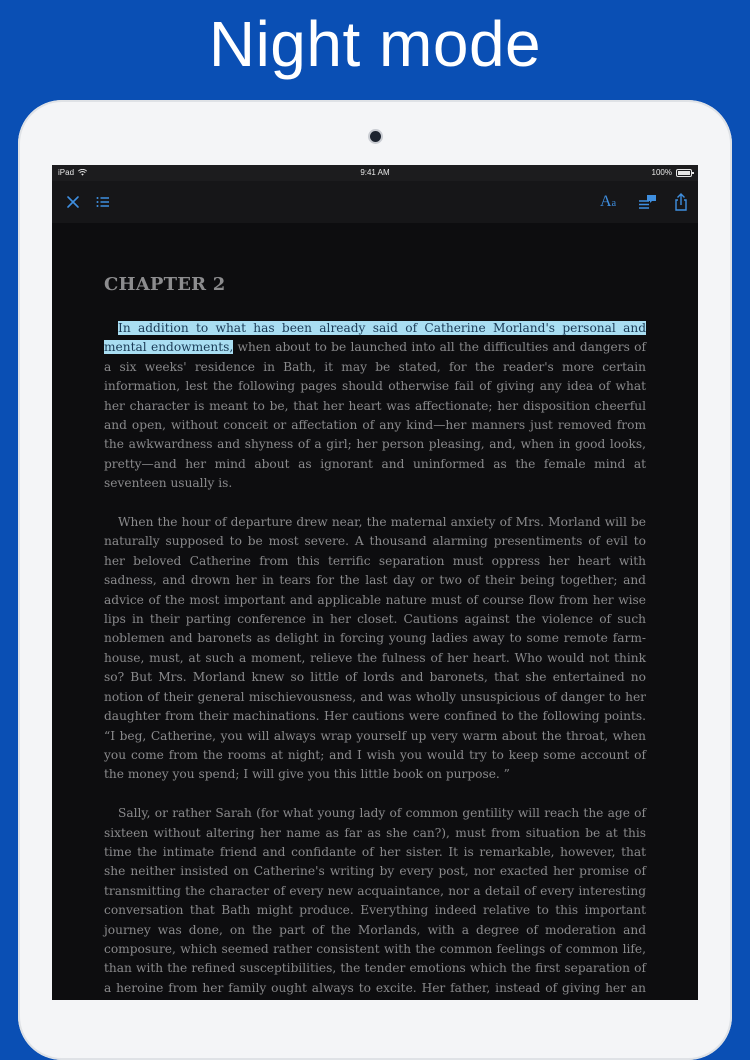 The width and height of the screenshot is (750, 1060). I want to click on battery-icon, so click(685, 172).